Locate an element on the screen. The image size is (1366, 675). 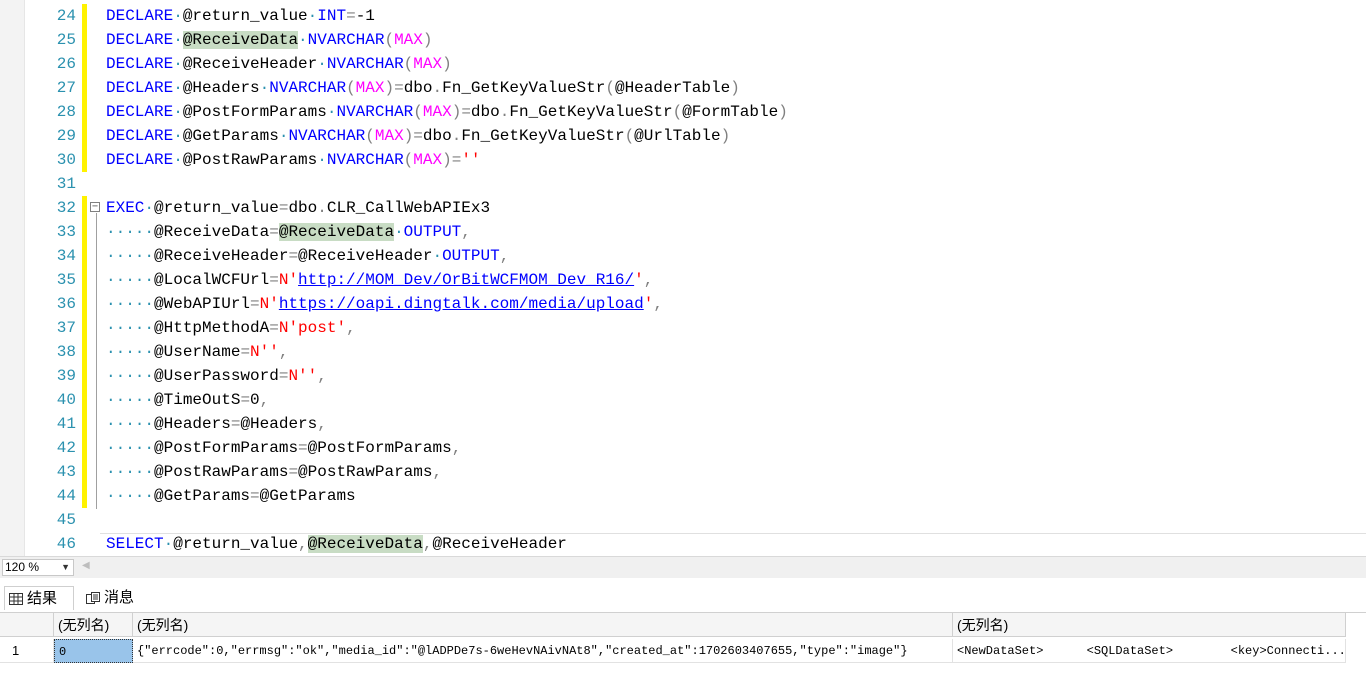
code-line: 39 ·····@UserPassword=N'', is located at coordinates (683, 376).